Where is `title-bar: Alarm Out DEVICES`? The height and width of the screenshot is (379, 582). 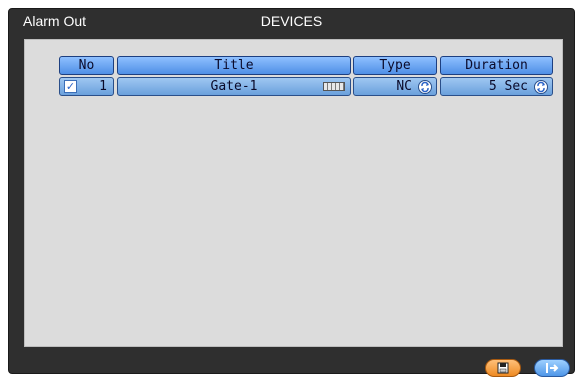 title-bar: Alarm Out DEVICES is located at coordinates (291, 21).